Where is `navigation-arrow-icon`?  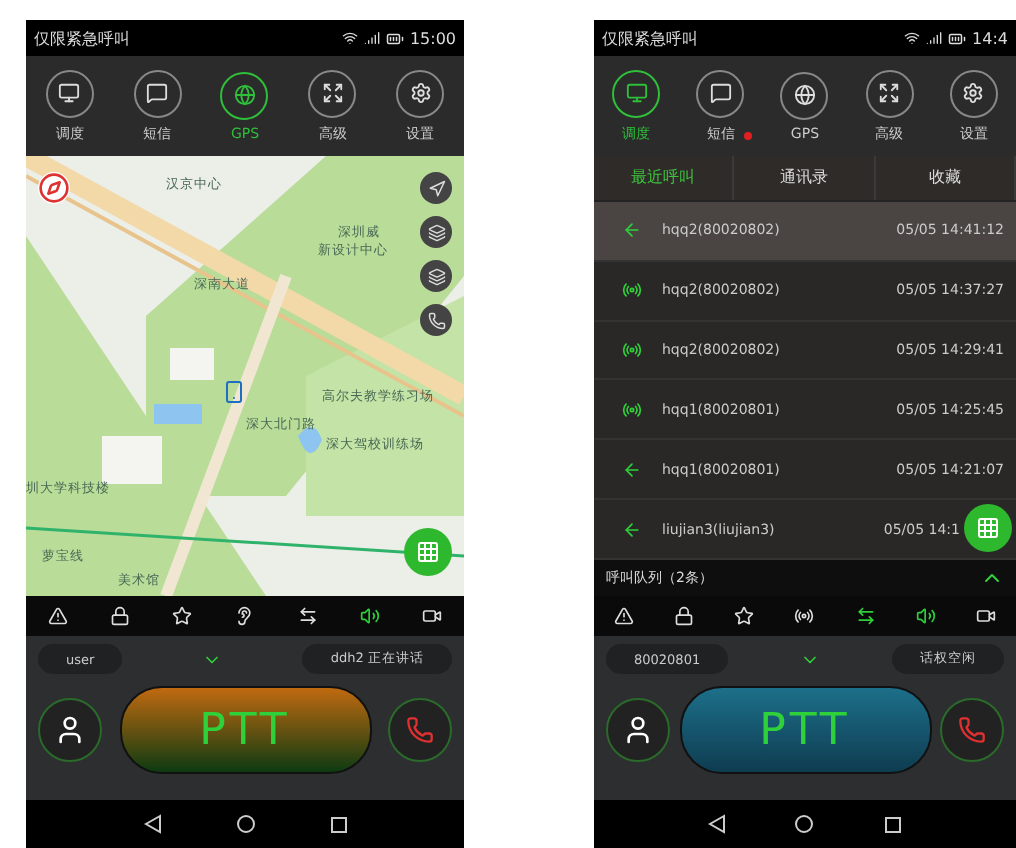 navigation-arrow-icon is located at coordinates (436, 188).